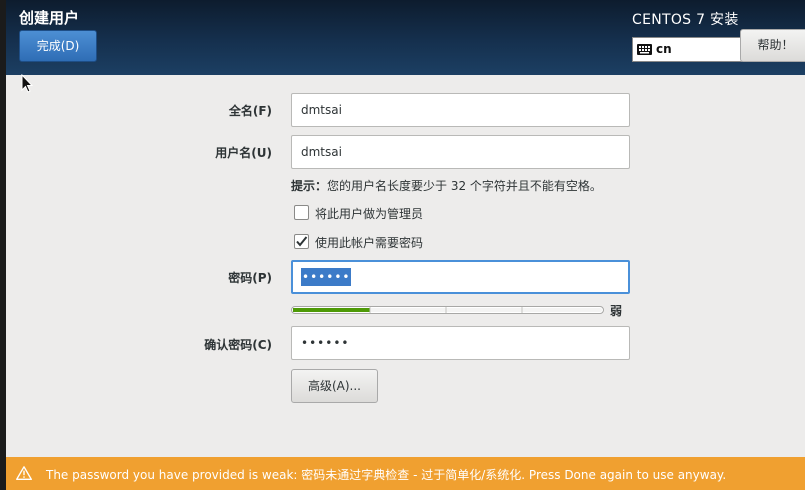  I want to click on fullname-label: 全名(F), so click(250, 111).